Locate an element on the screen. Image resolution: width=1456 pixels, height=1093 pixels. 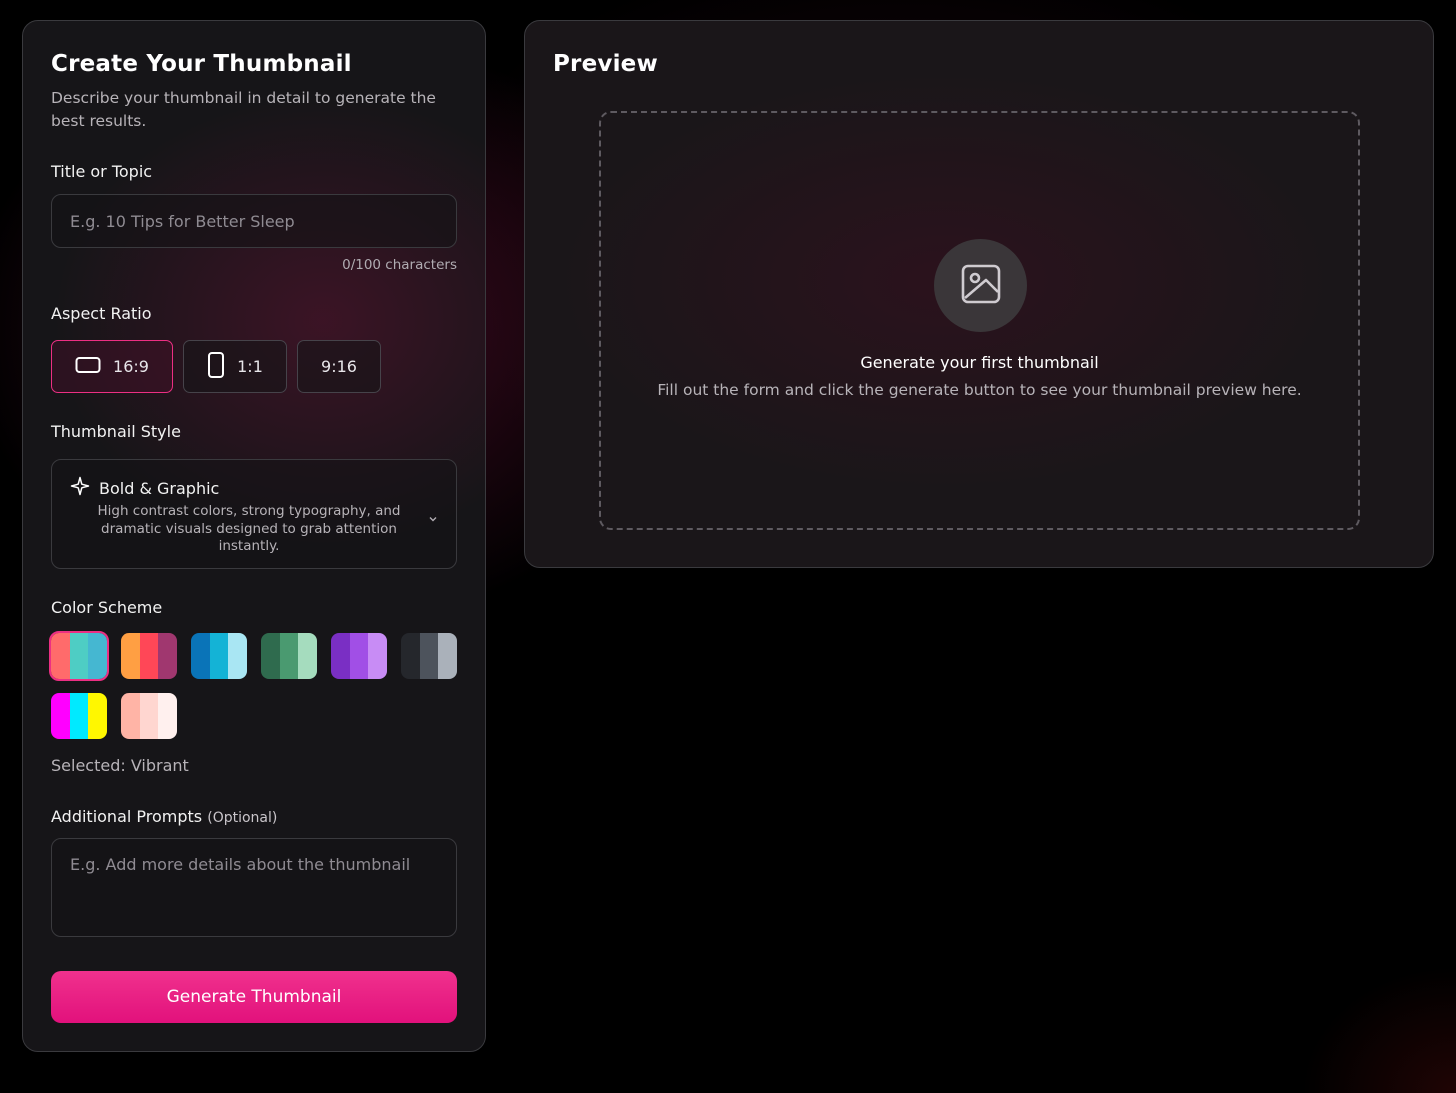
thumbnail-style-label: Thumbnail Style is located at coordinates (116, 431).